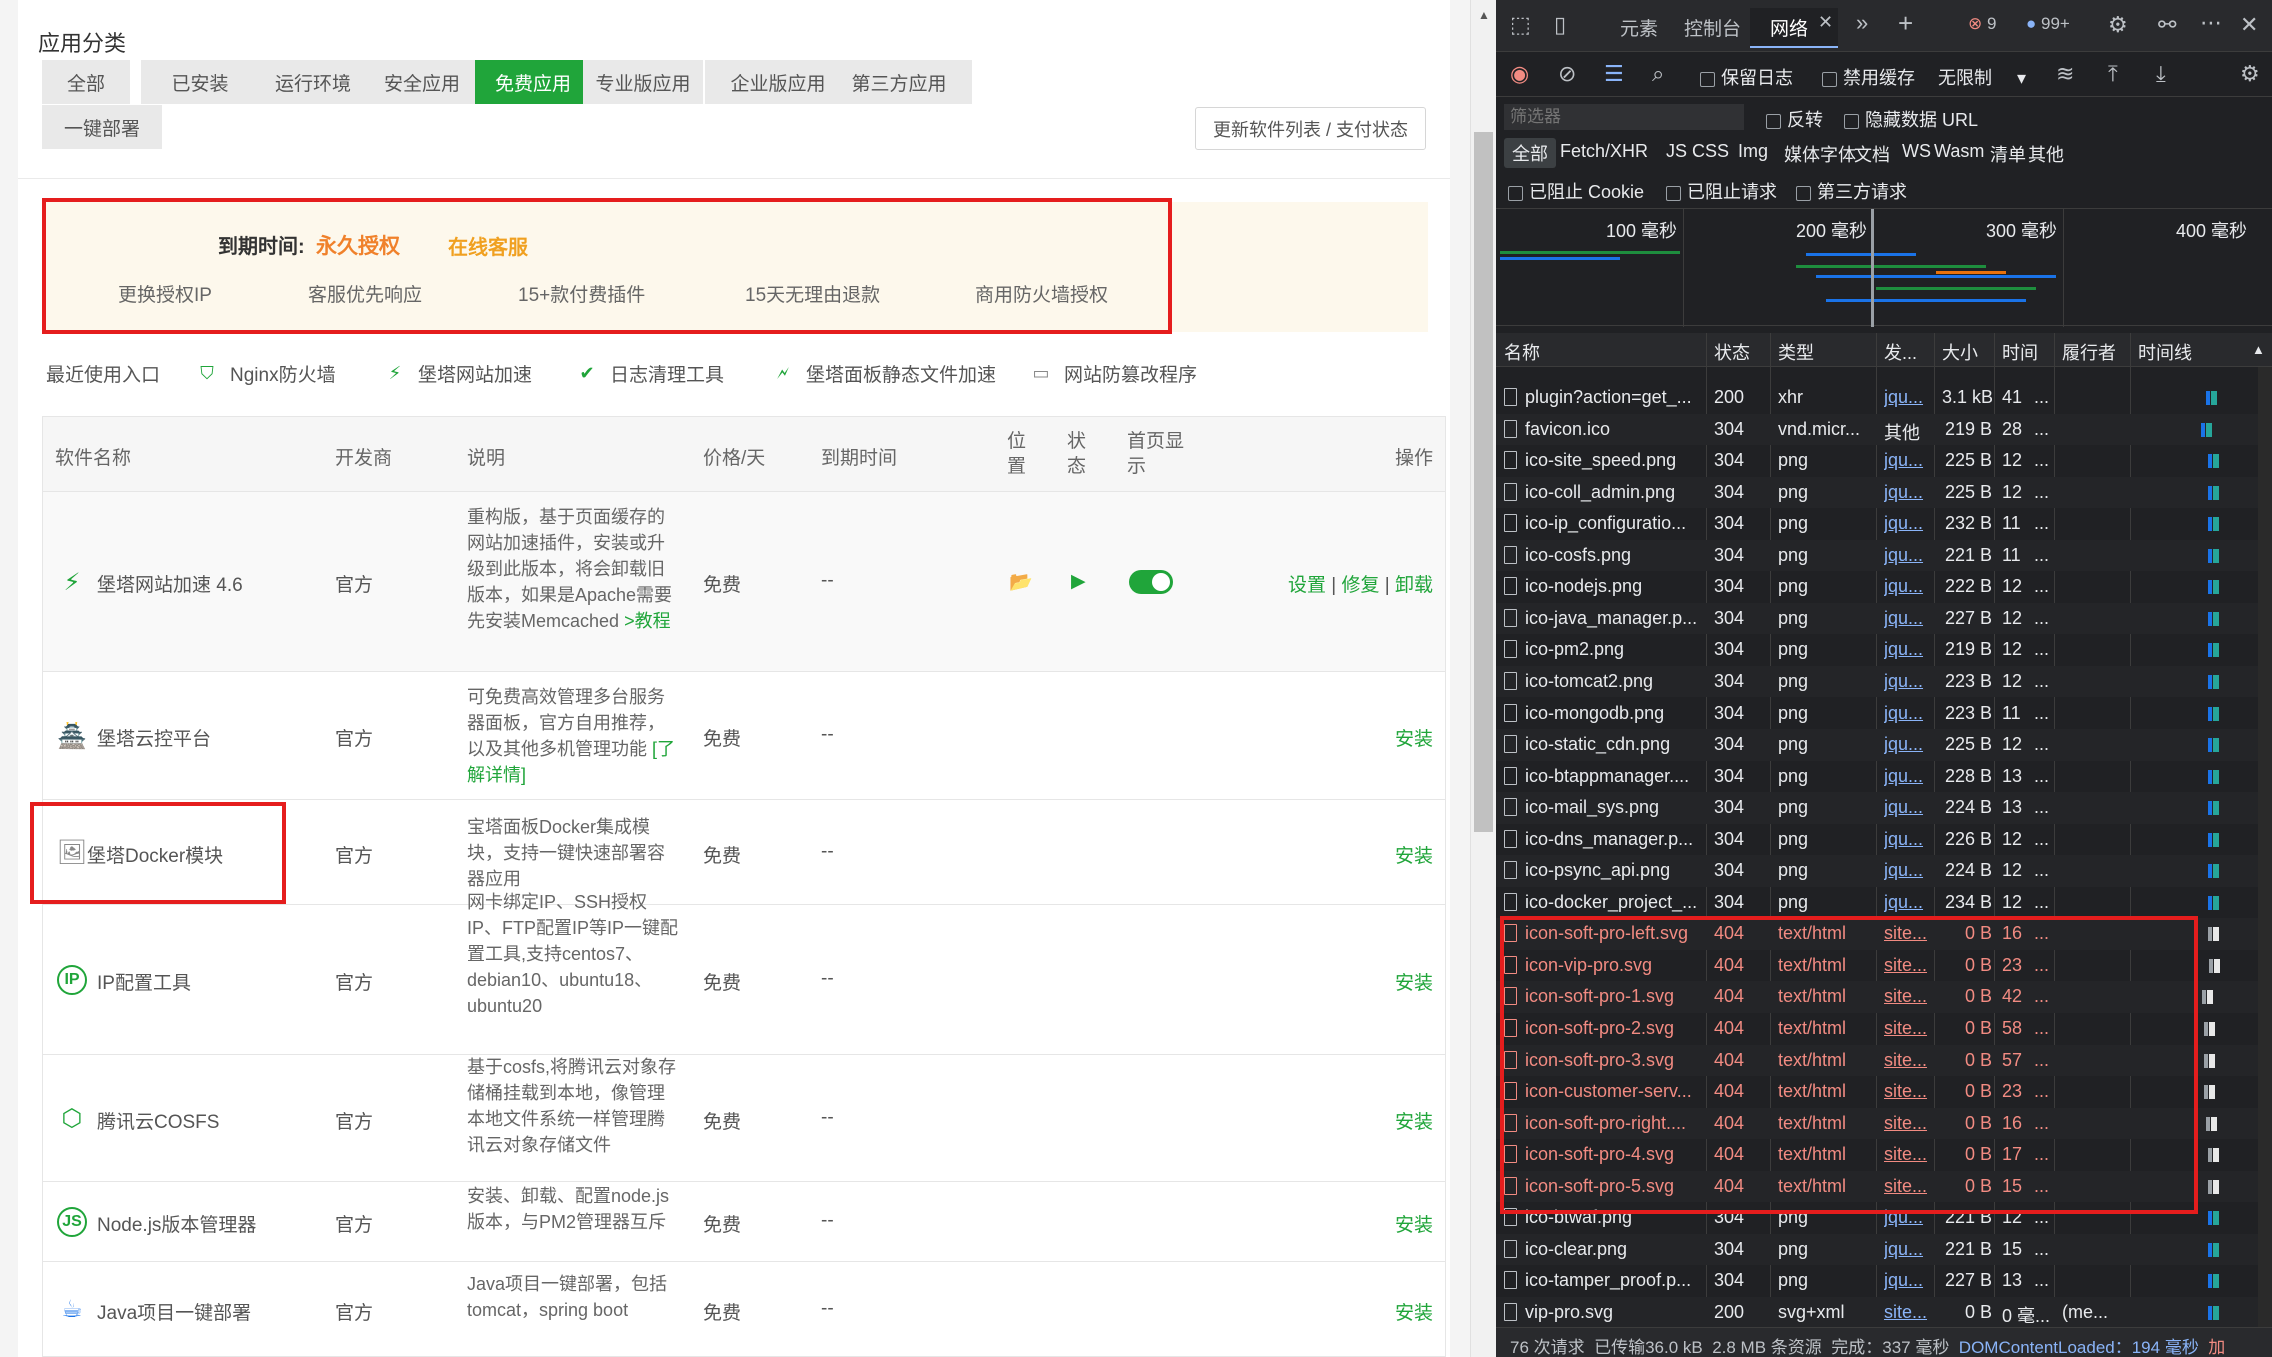 The height and width of the screenshot is (1357, 2272). Describe the element at coordinates (1360, 585) in the screenshot. I see `action-link: 修复` at that location.